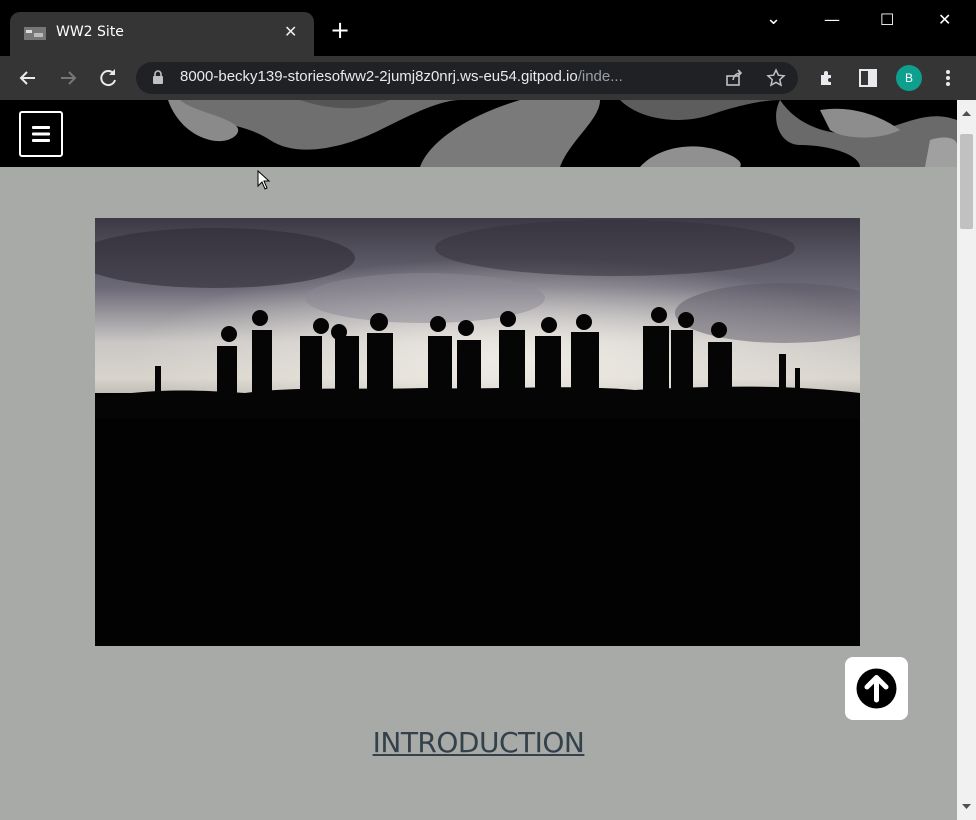 This screenshot has height=820, width=976. What do you see at coordinates (28, 78) in the screenshot?
I see `back-arrow-icon` at bounding box center [28, 78].